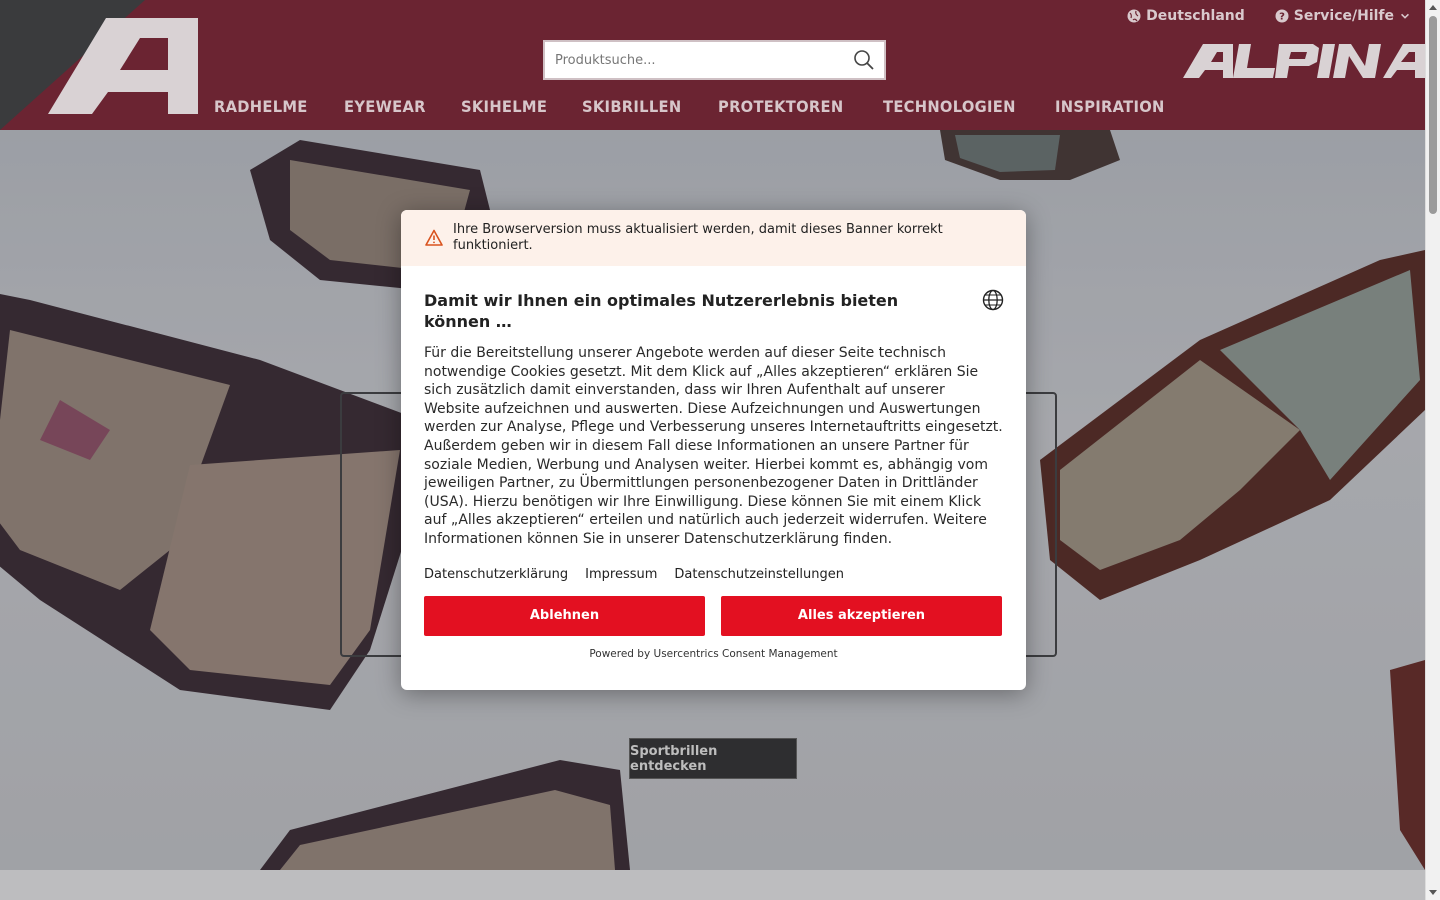  Describe the element at coordinates (1405, 16) in the screenshot. I see `chevron-down-icon` at that location.